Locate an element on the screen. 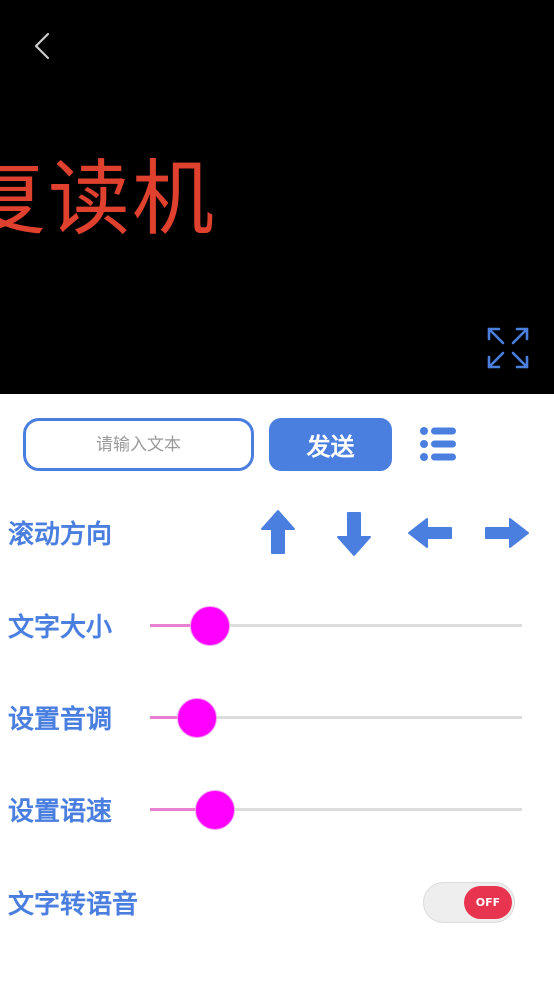 This screenshot has width=554, height=986. speech-rate-label: 设置语速 is located at coordinates (60, 812).